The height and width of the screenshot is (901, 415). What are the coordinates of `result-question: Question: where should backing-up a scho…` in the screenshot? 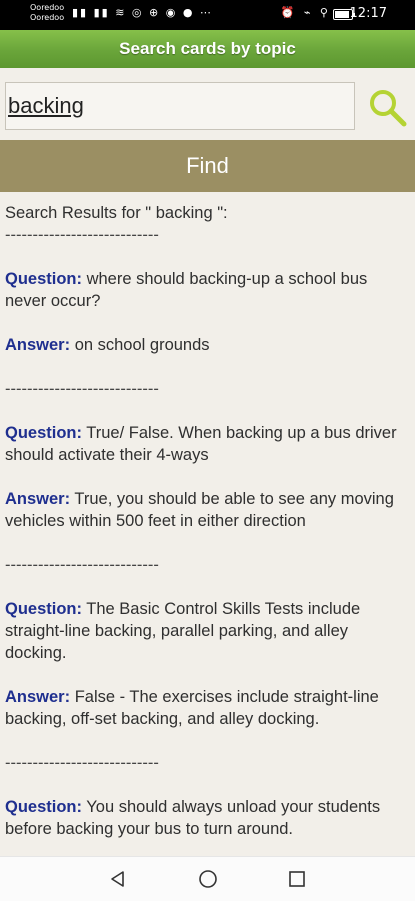 It's located at (207, 290).